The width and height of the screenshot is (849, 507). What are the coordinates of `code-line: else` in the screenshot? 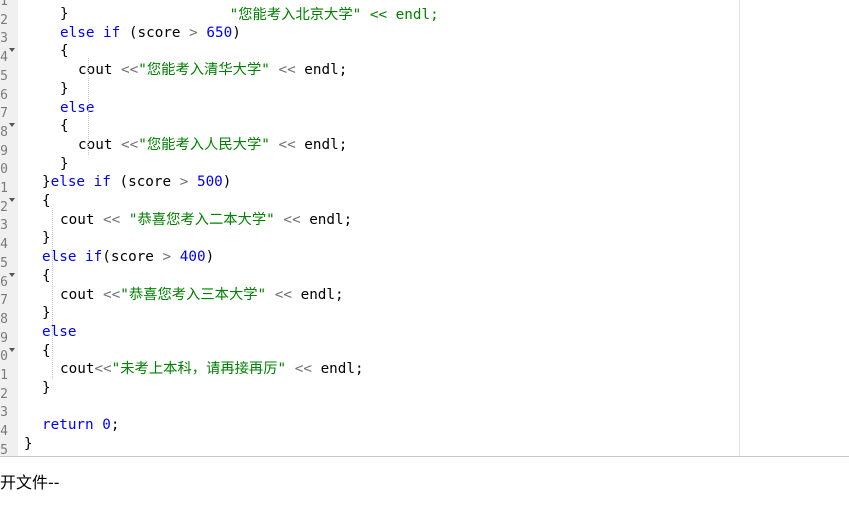 It's located at (77, 108).